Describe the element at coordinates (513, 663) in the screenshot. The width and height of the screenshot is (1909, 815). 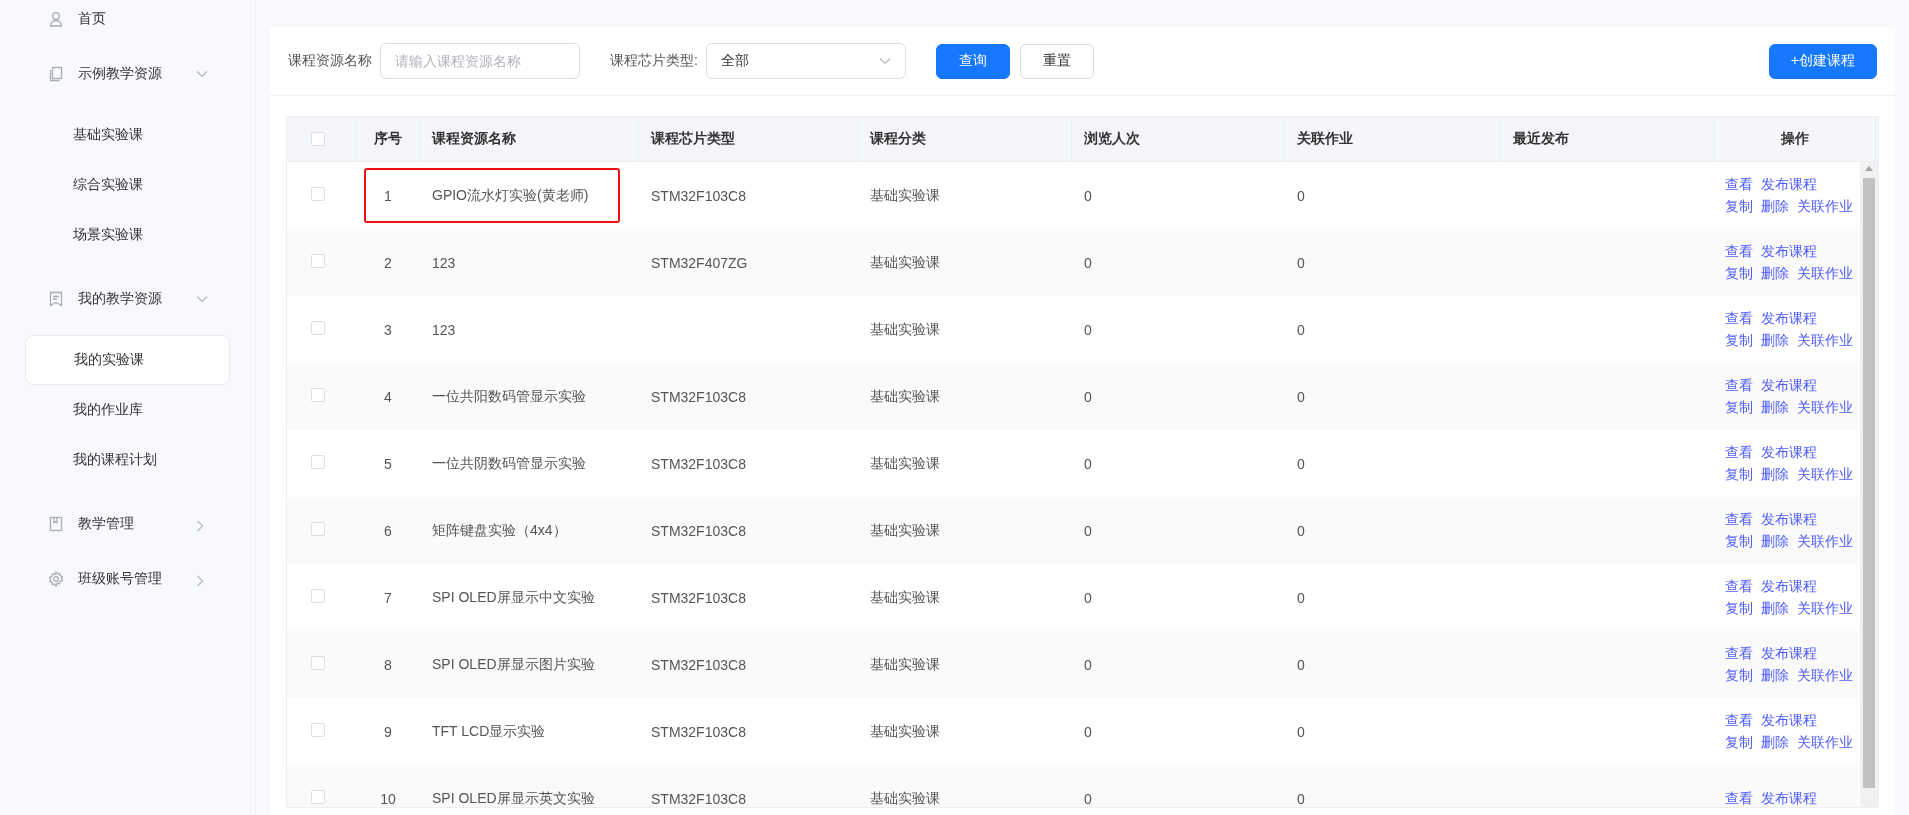
I see `table-cell: SPI OLED屏显示图片实验` at that location.